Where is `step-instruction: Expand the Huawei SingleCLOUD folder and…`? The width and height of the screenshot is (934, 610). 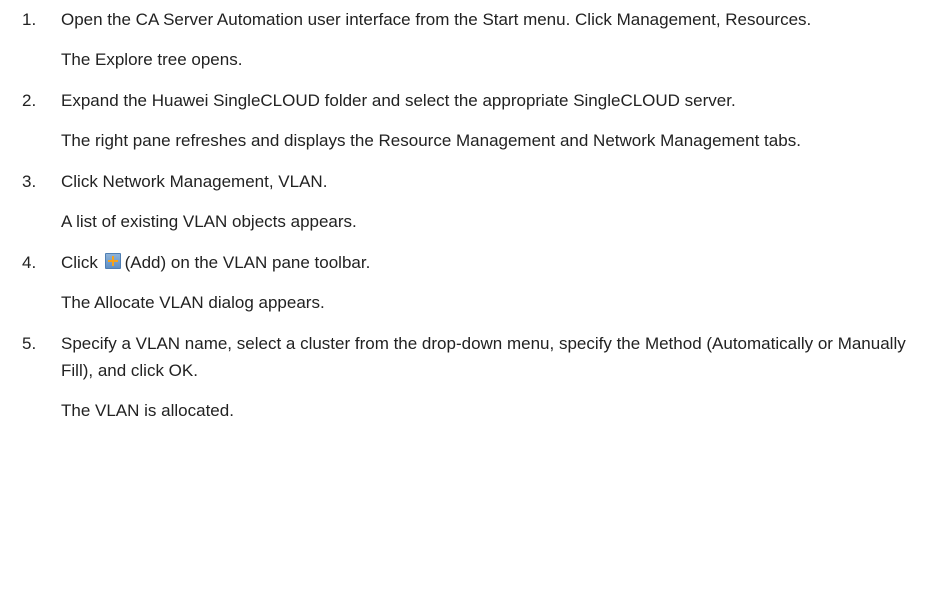
step-instruction: Expand the Huawei SingleCLOUD folder and… is located at coordinates (398, 100).